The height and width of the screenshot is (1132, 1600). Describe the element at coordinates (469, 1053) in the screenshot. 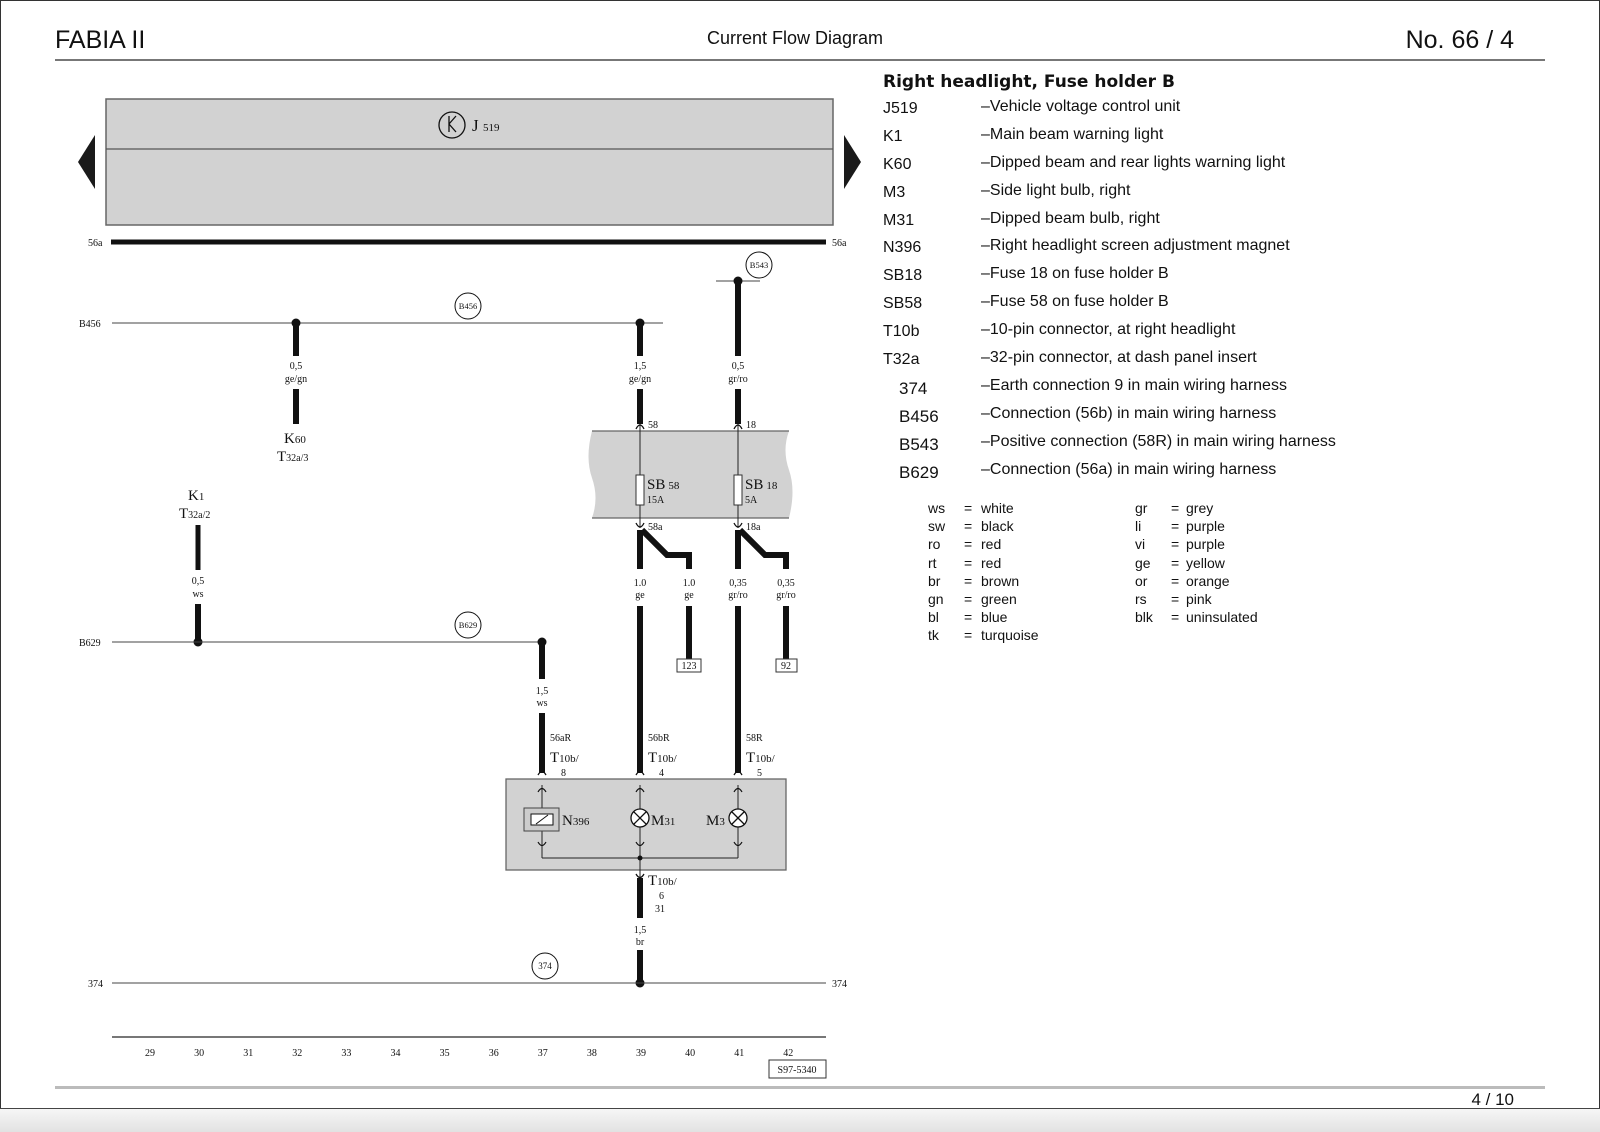

I see `ruler-ticks: 29 30 31 32 33 34 35 36 37 38 39 40 41 42` at that location.